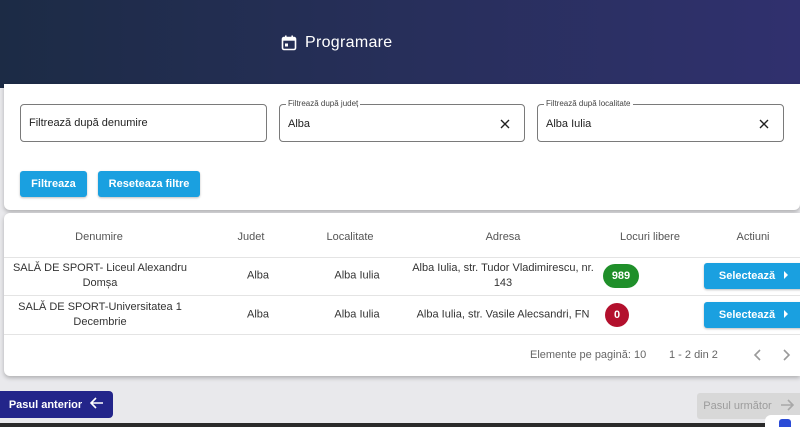 The width and height of the screenshot is (800, 427). I want to click on chevron-right-icon, so click(786, 355).